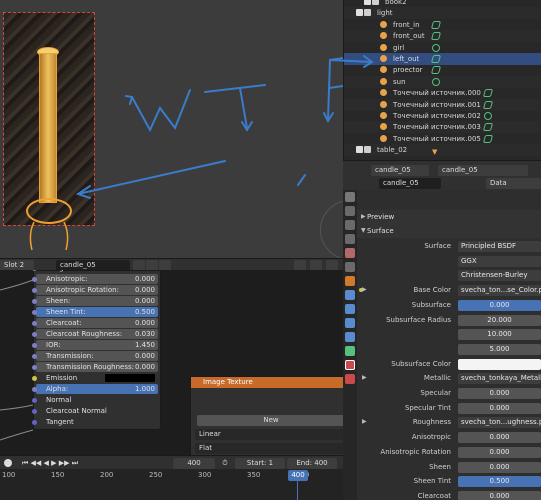  Describe the element at coordinates (499, 482) in the screenshot. I see `property-value: 0.500` at that location.